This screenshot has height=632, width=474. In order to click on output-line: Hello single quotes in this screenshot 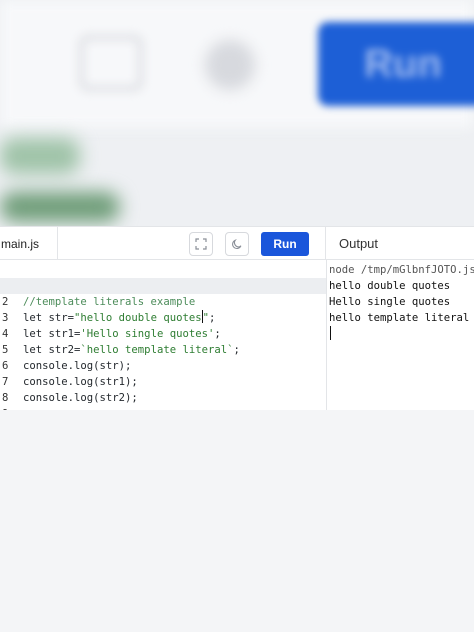, I will do `click(390, 302)`.